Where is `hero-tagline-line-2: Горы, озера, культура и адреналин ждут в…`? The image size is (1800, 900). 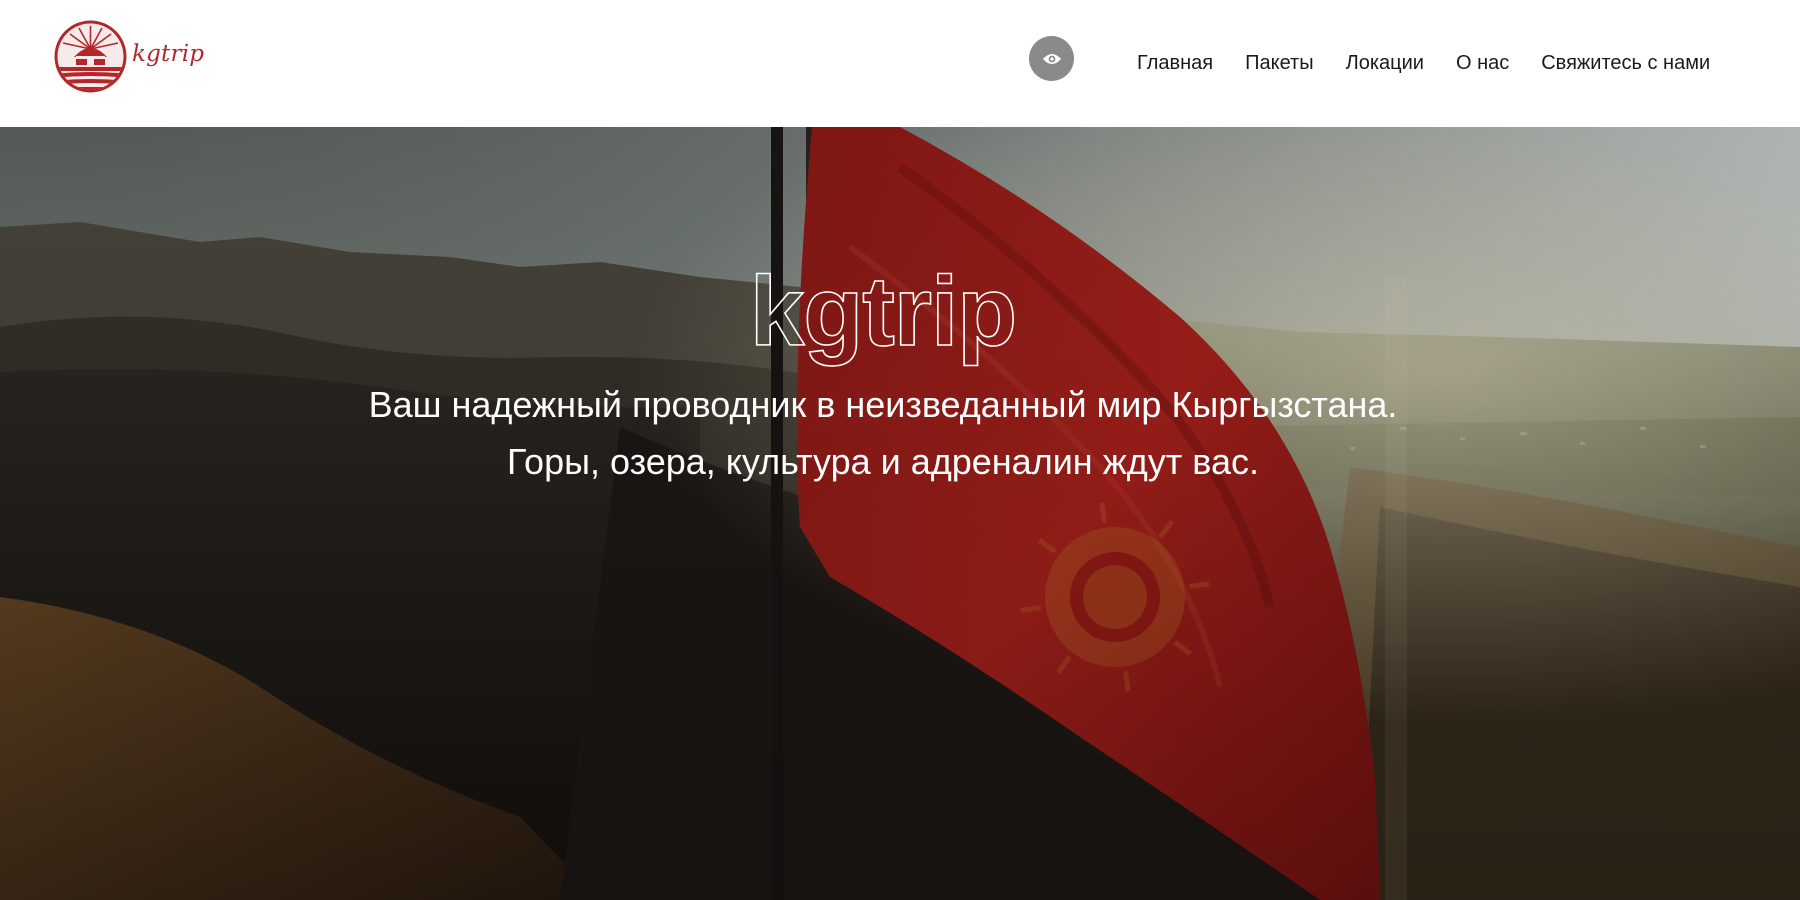
hero-tagline-line-2: Горы, озера, культура и адреналин ждут в… is located at coordinates (883, 461).